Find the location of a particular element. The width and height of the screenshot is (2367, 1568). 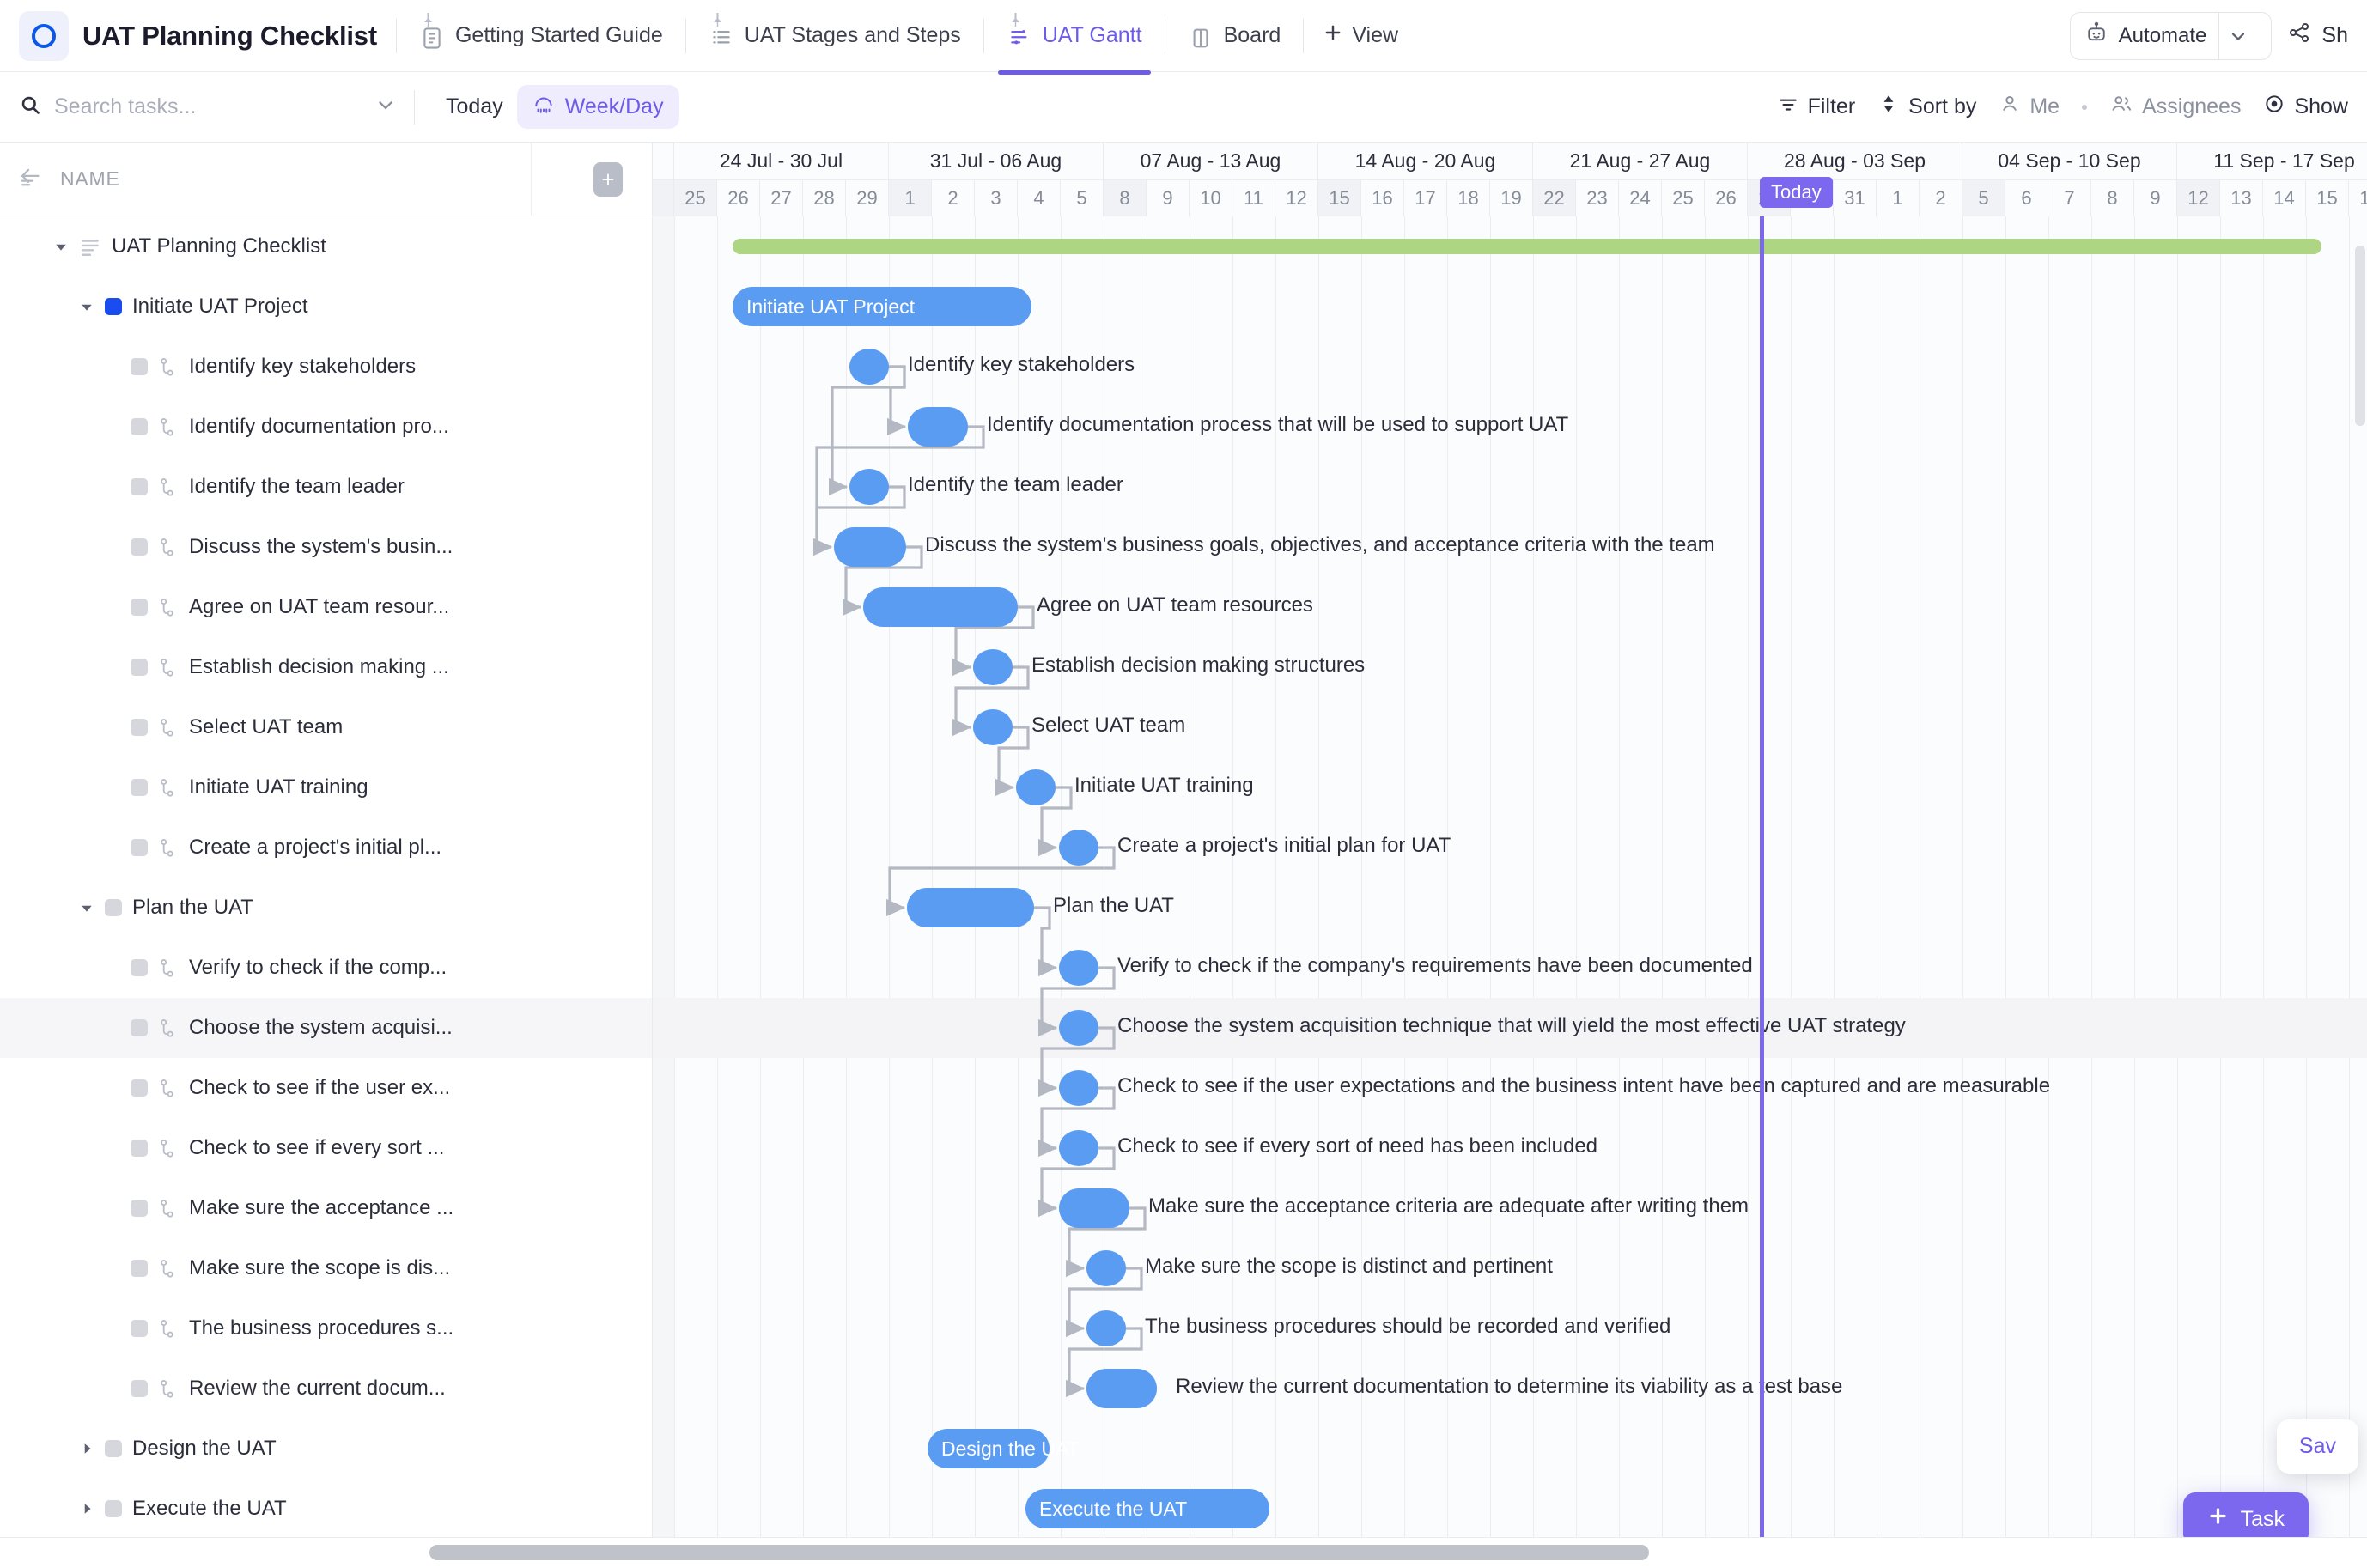

collapse-sidebar-icon is located at coordinates (28, 179).